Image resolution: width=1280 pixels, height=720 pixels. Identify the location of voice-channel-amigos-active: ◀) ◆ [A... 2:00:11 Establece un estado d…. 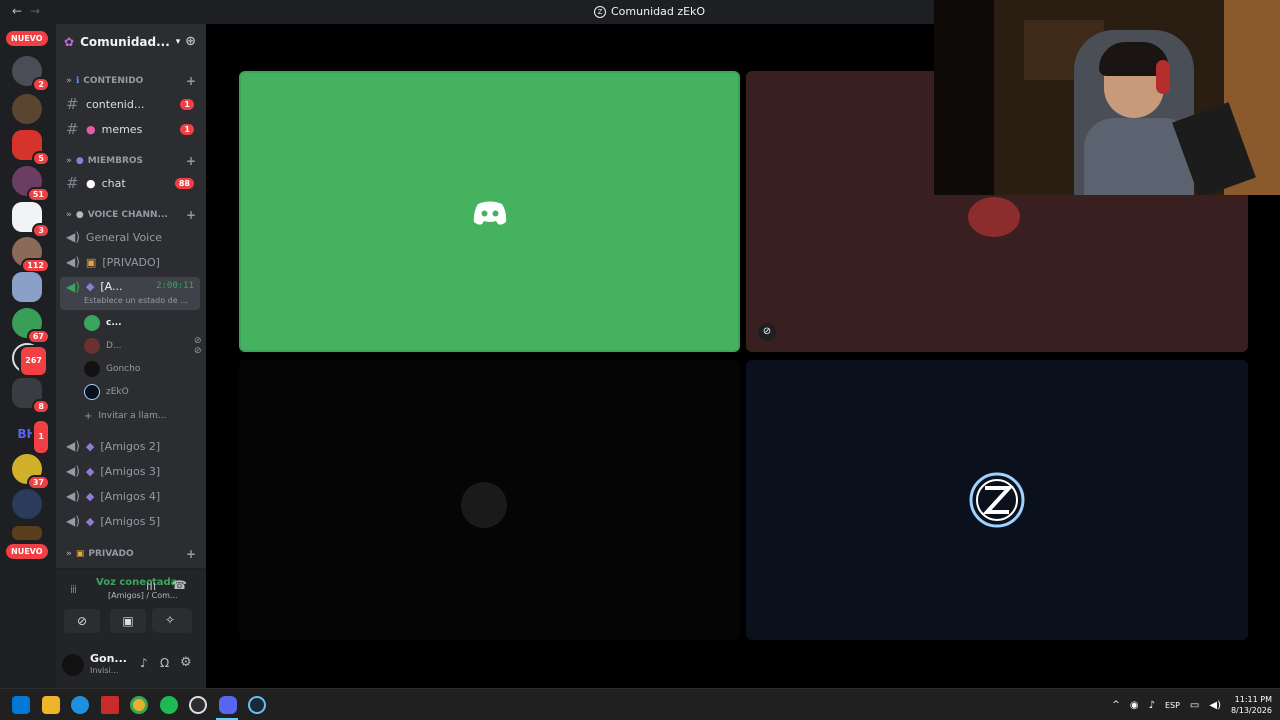
(130, 293).